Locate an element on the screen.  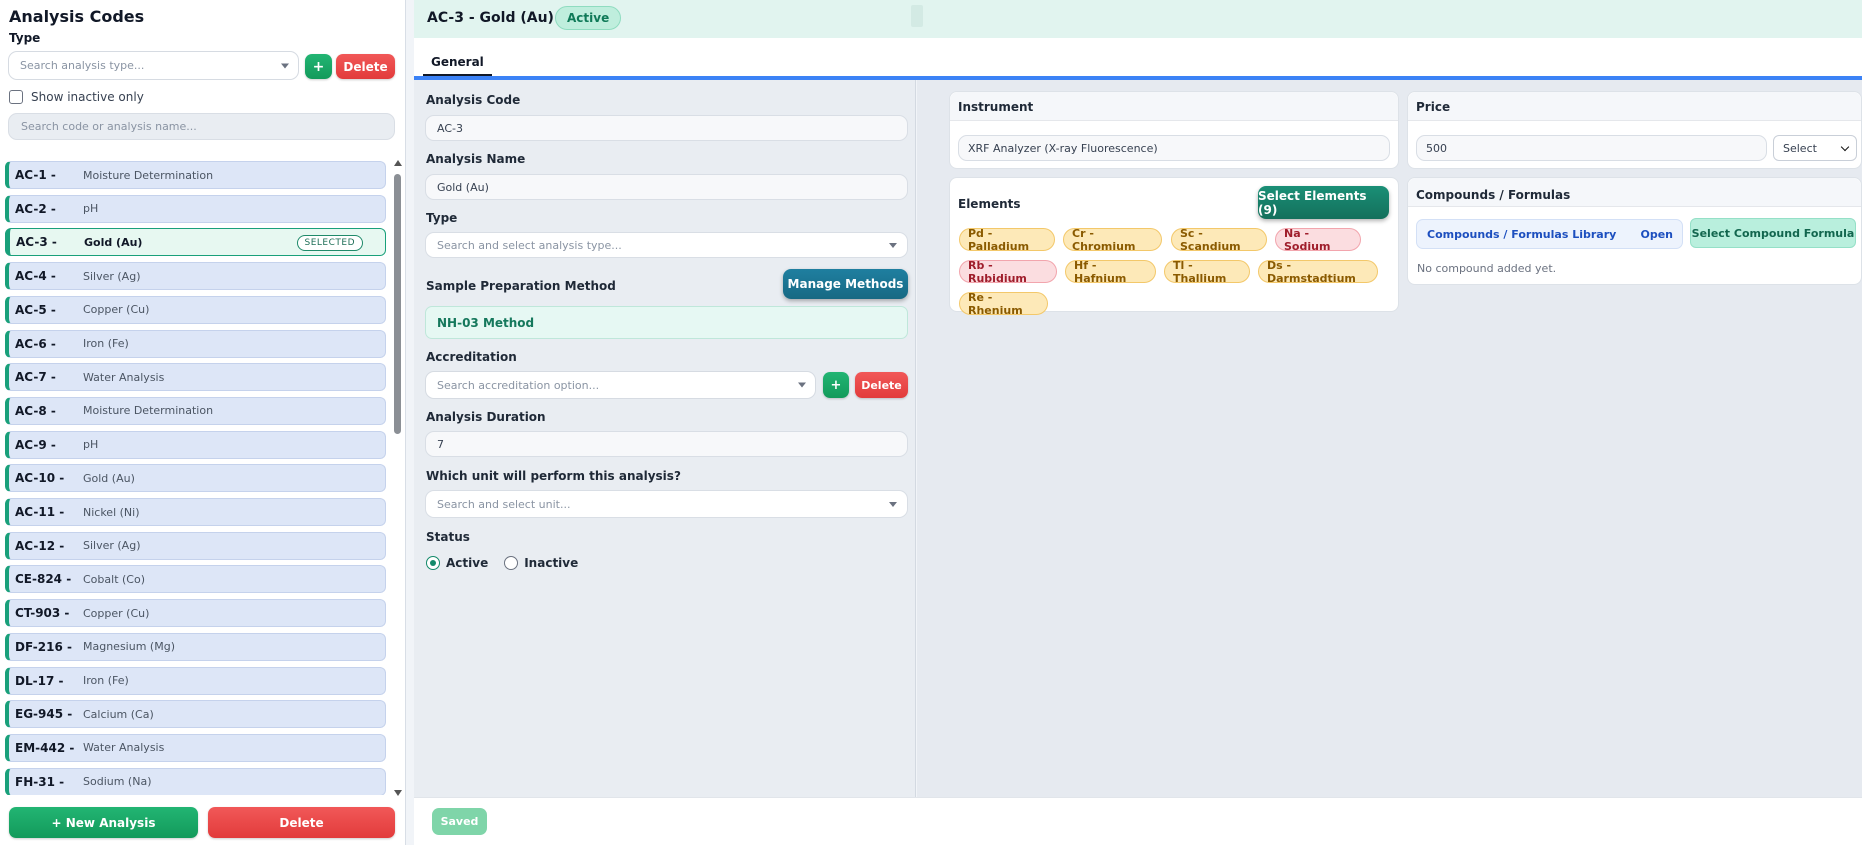
element-tag: Rb - Rubidium is located at coordinates (1008, 272).